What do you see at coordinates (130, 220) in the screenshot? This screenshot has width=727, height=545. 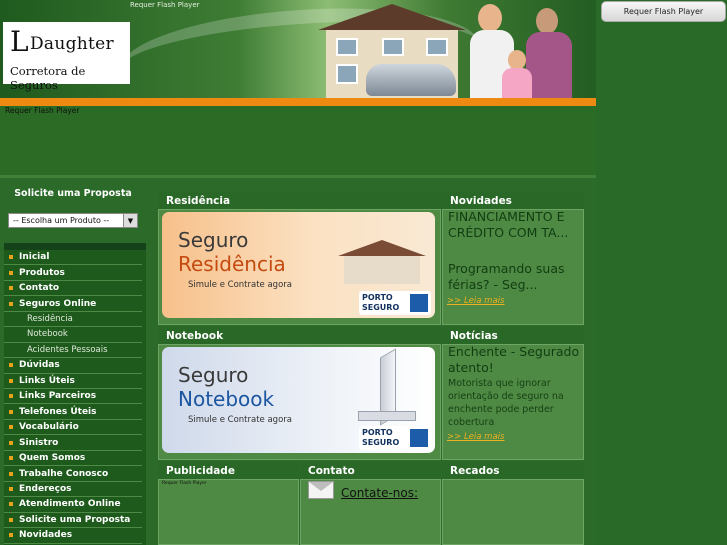 I see `chevron-down-icon: ▼` at bounding box center [130, 220].